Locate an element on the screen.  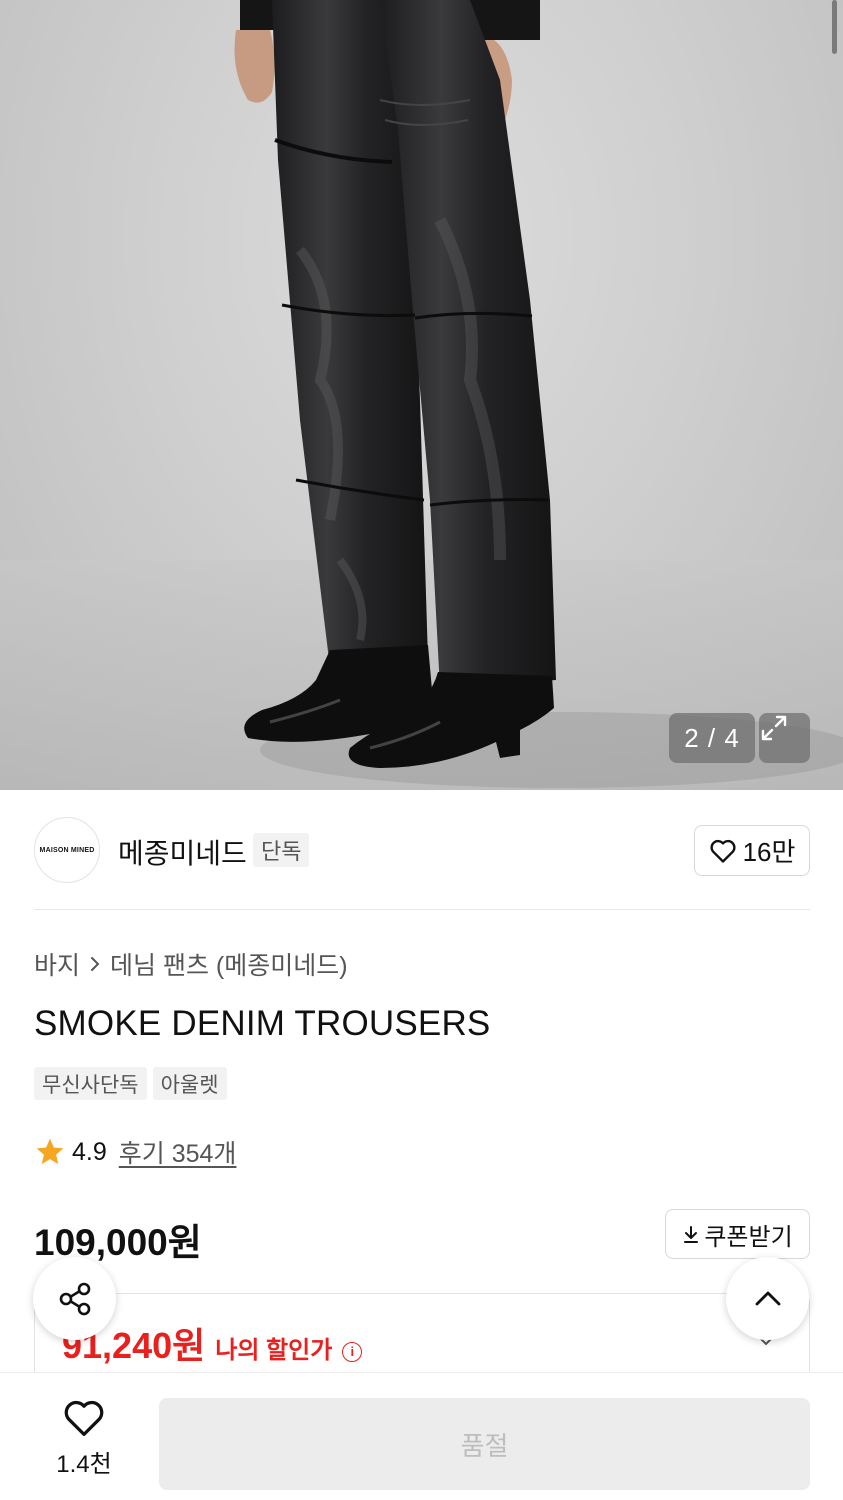
info-icon: i is located at coordinates (352, 1351).